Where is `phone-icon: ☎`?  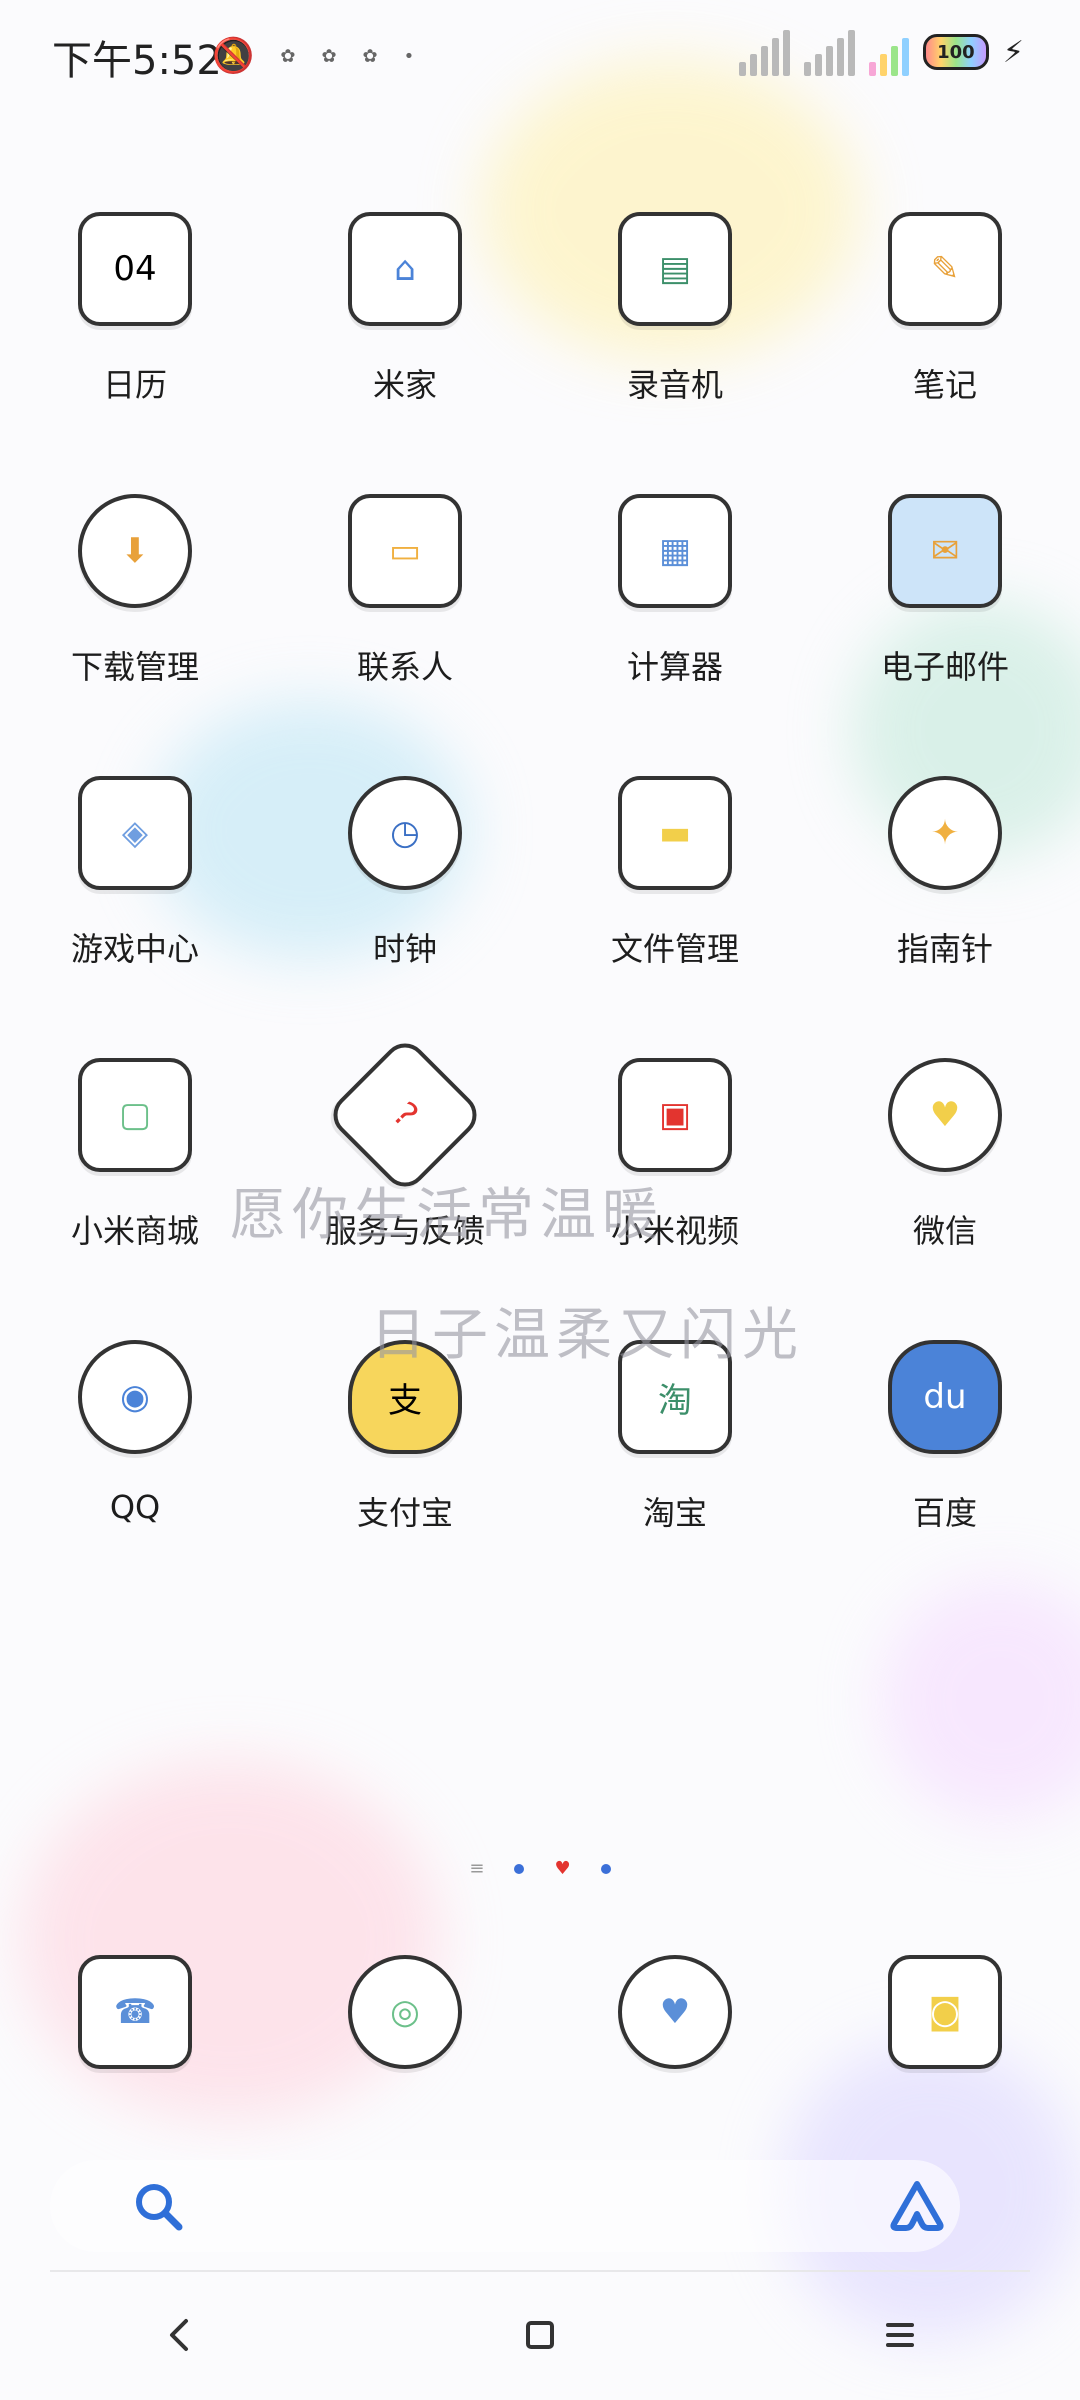 phone-icon: ☎ is located at coordinates (135, 2012).